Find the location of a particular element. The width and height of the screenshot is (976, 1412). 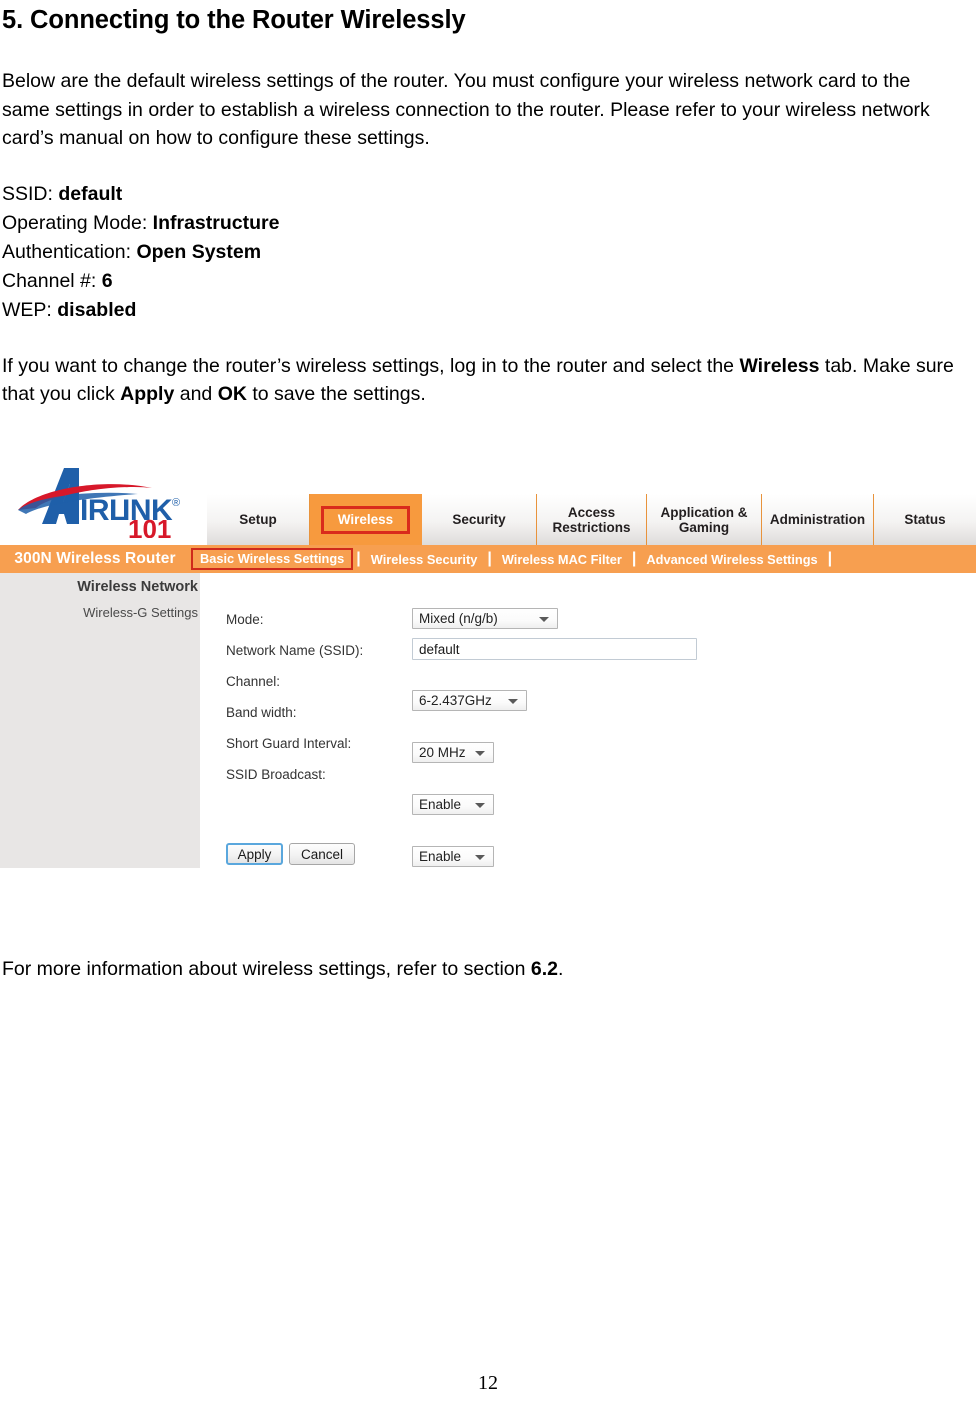

label-mode: Mode: is located at coordinates (245, 619).